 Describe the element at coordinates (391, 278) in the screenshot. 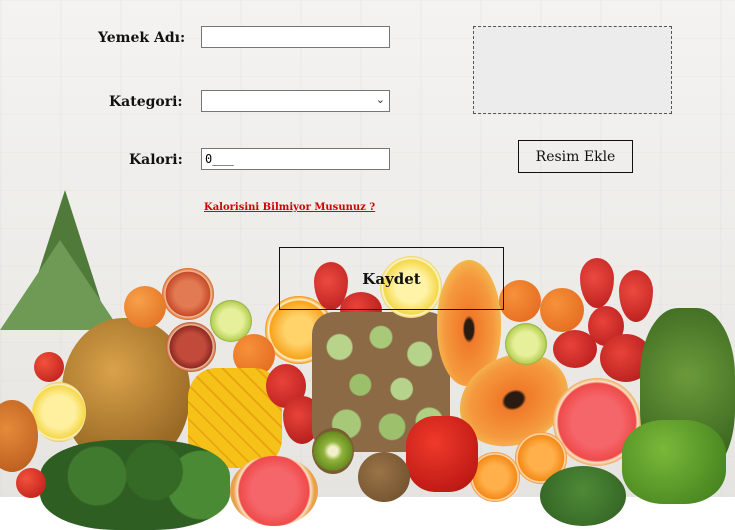

I see `save-button: Kaydet` at that location.